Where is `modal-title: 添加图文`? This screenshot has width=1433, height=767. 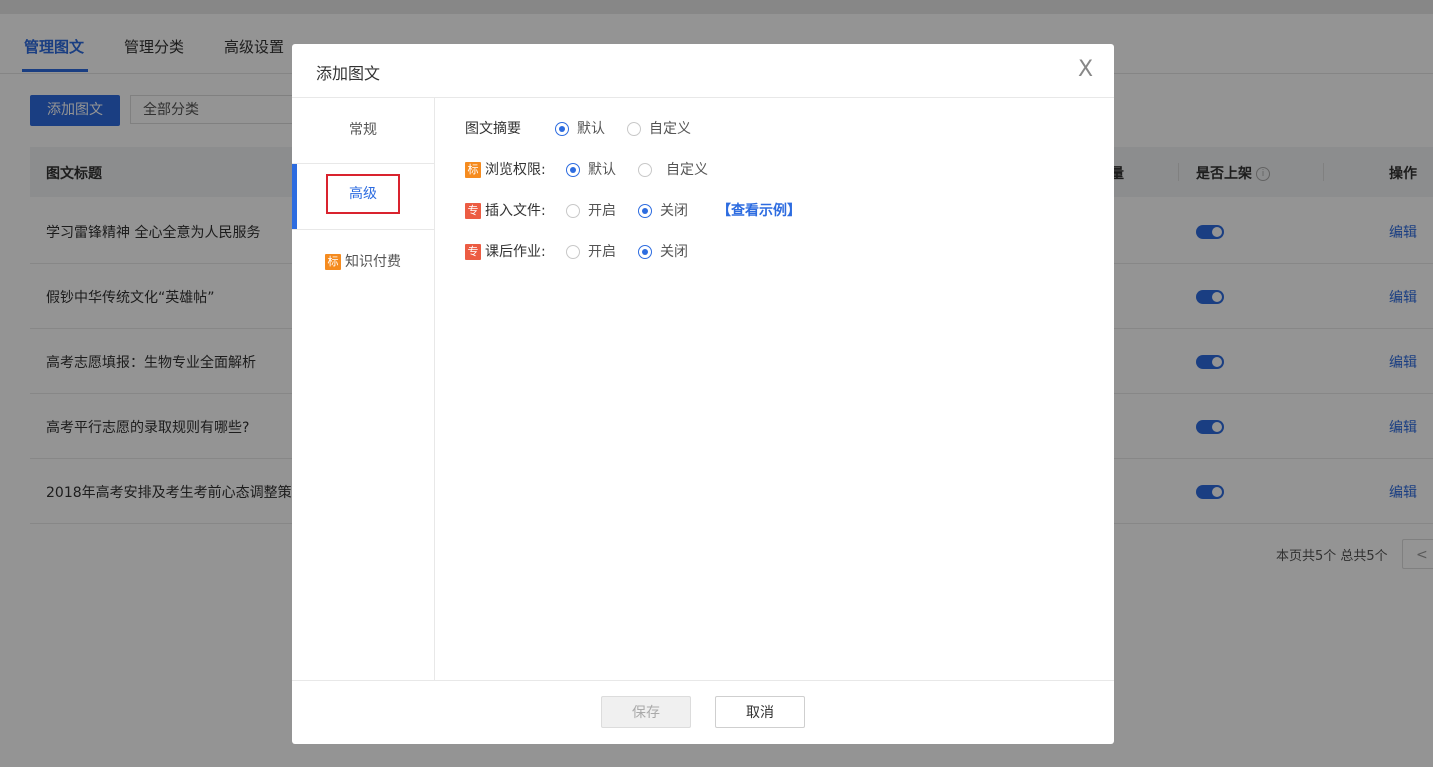
modal-title: 添加图文 is located at coordinates (348, 73).